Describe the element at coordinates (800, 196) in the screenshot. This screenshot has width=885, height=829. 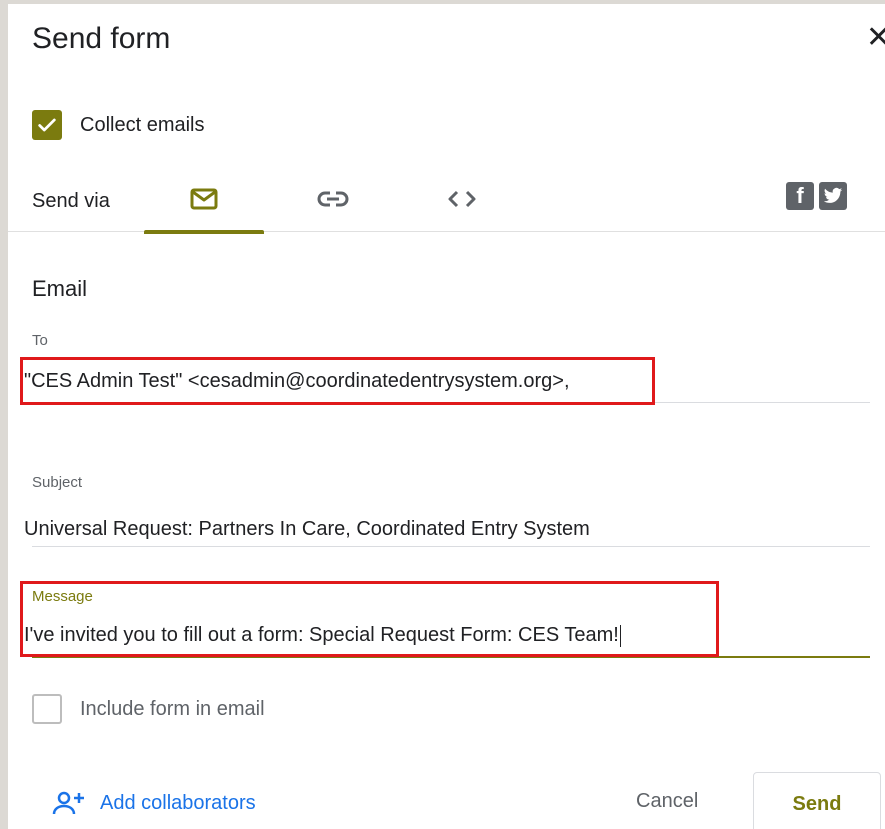
I see `facebook-icon: f` at that location.